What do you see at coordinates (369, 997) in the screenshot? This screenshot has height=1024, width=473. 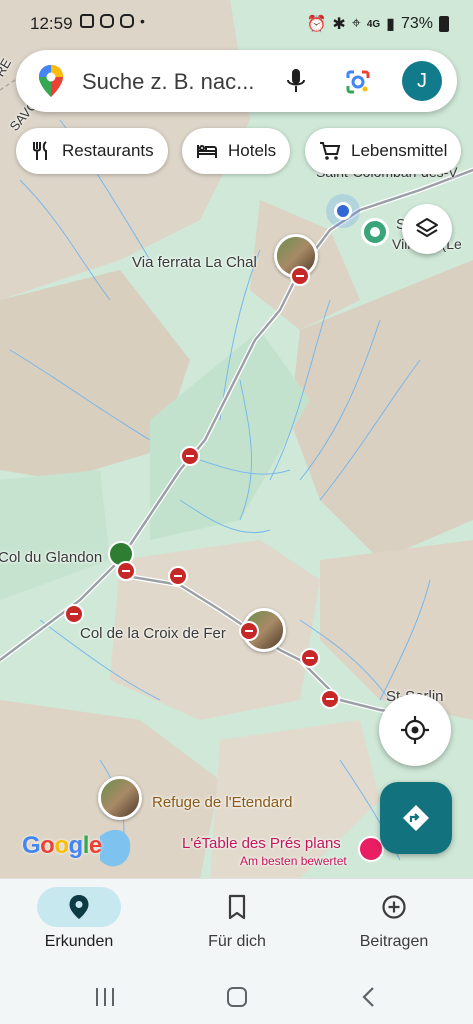 I see `back-icon` at bounding box center [369, 997].